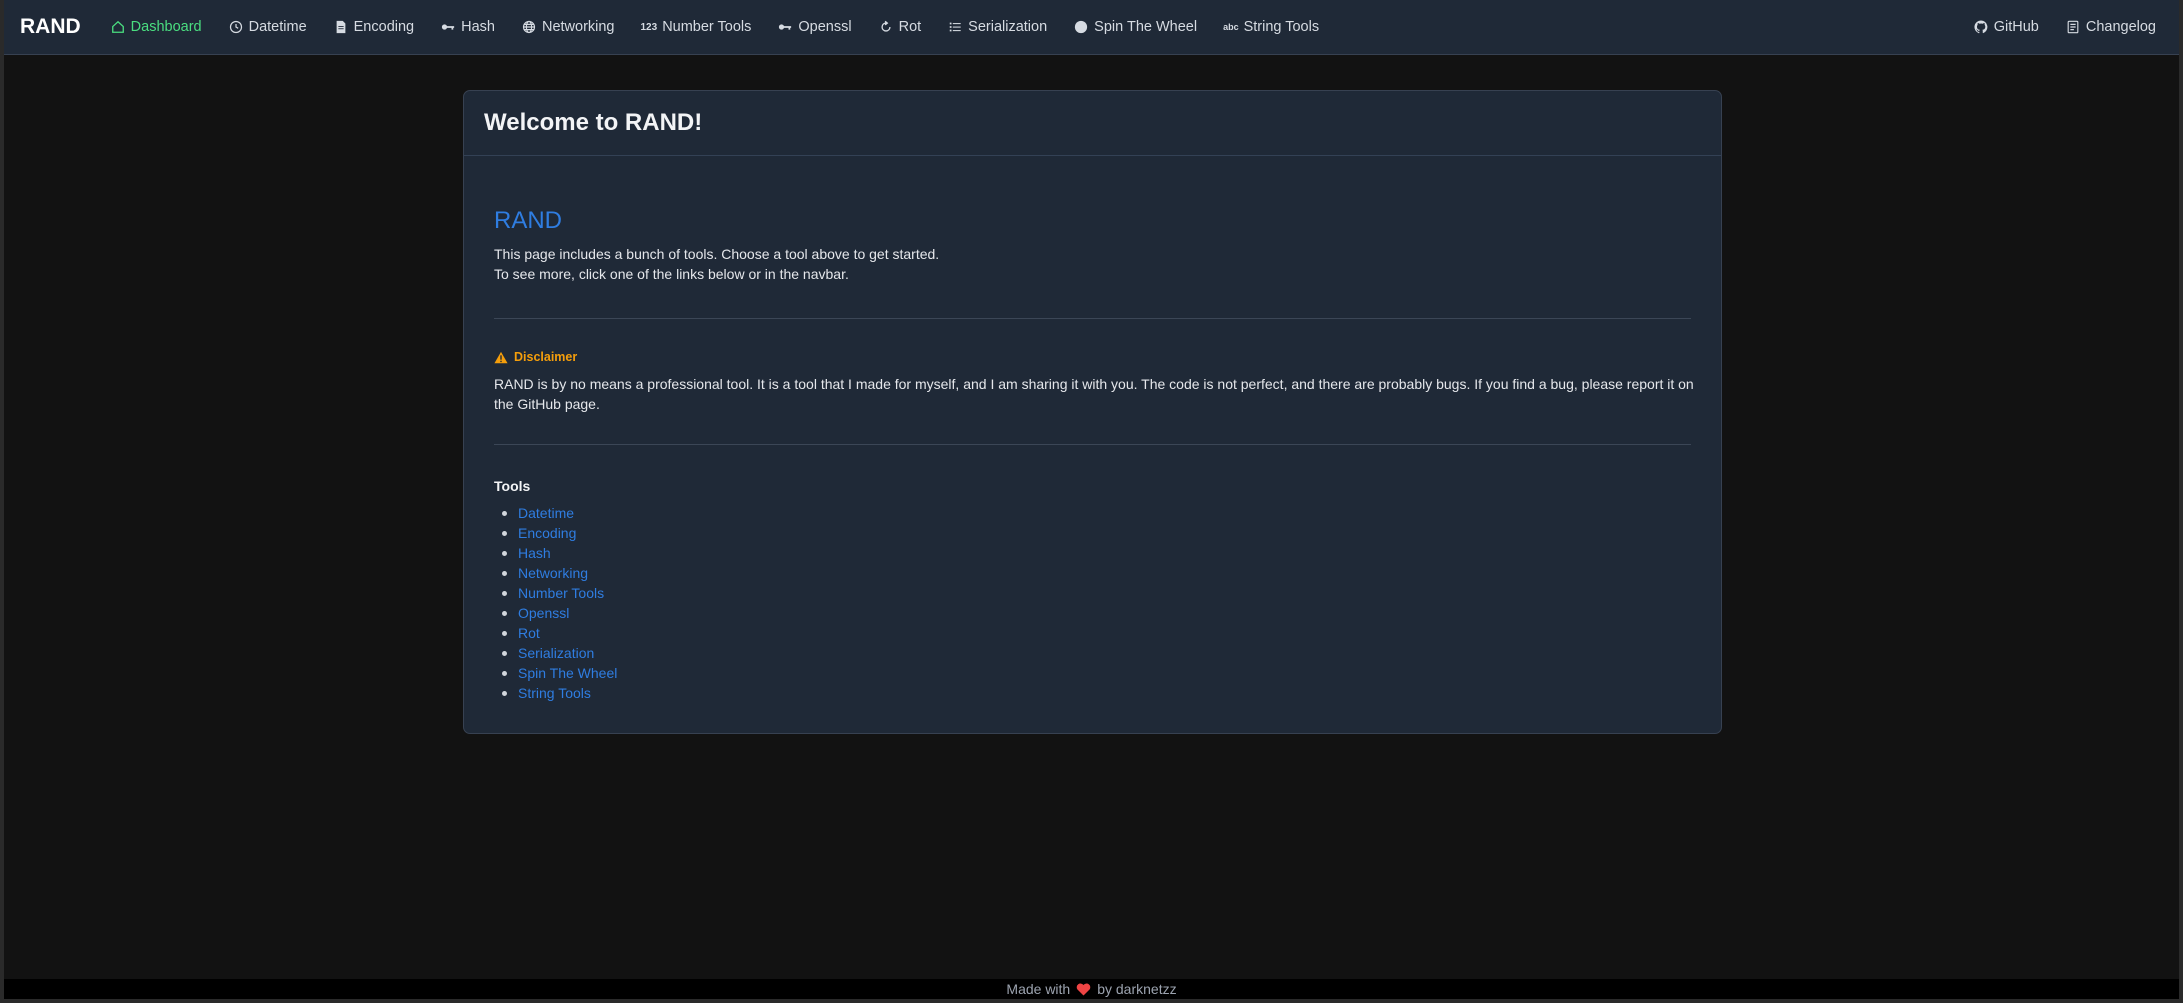 This screenshot has height=1003, width=2183. Describe the element at coordinates (1092, 653) in the screenshot. I see `list-item: Serialization` at that location.